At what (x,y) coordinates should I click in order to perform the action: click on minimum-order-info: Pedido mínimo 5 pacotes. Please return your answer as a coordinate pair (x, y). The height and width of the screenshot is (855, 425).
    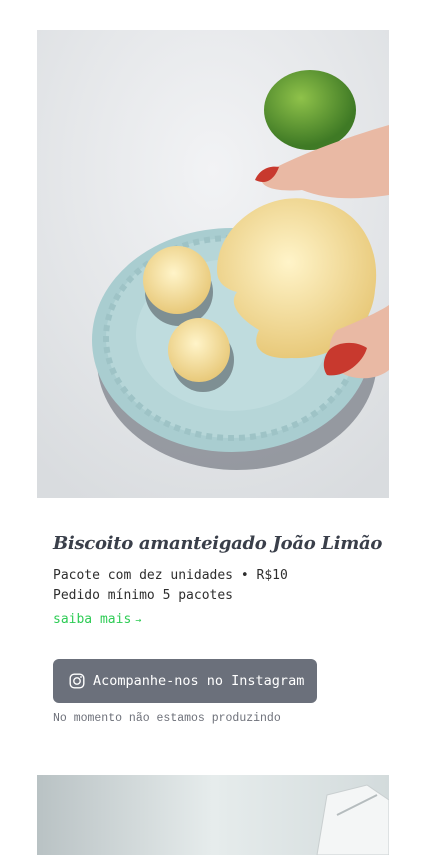
    Looking at the image, I should click on (143, 595).